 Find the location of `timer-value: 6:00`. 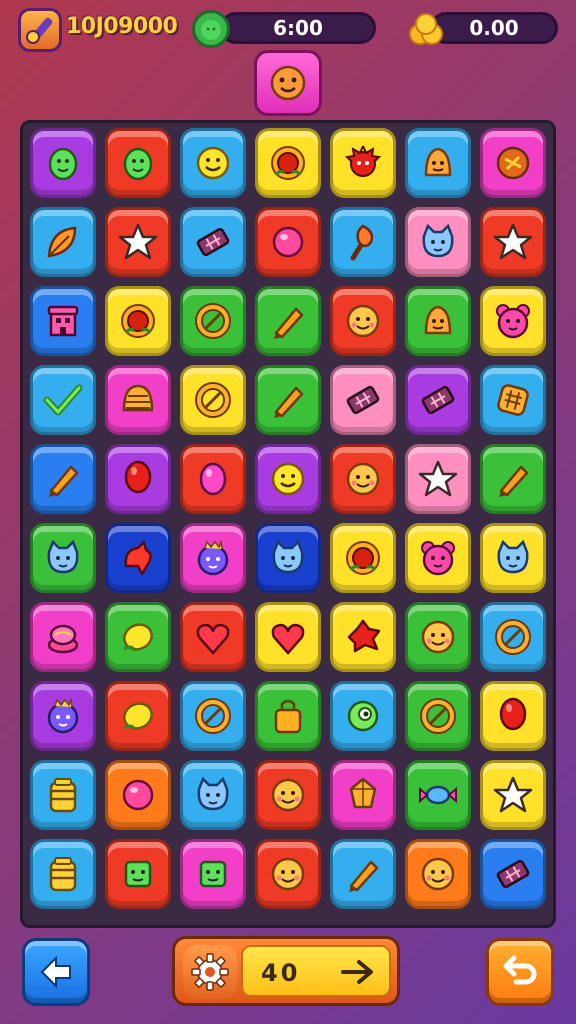

timer-value: 6:00 is located at coordinates (298, 28).